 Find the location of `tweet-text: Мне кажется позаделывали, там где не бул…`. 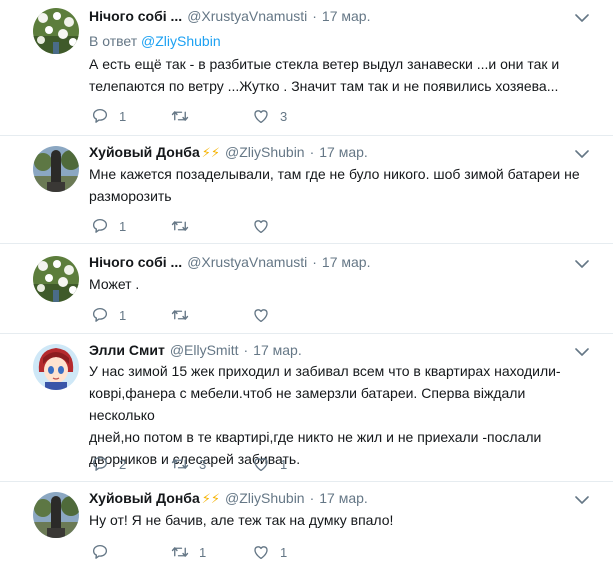

tweet-text: Мне кажется позаделывали, там где не бул… is located at coordinates (339, 185).